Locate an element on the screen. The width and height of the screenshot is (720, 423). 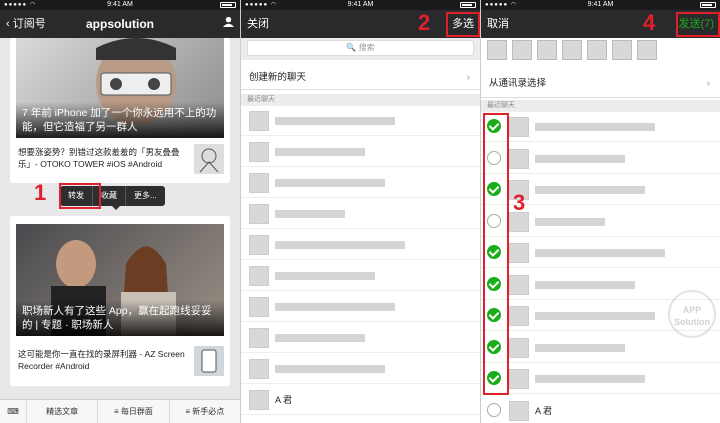
search-input: 🔍 搜索 is located at coordinates (360, 48).